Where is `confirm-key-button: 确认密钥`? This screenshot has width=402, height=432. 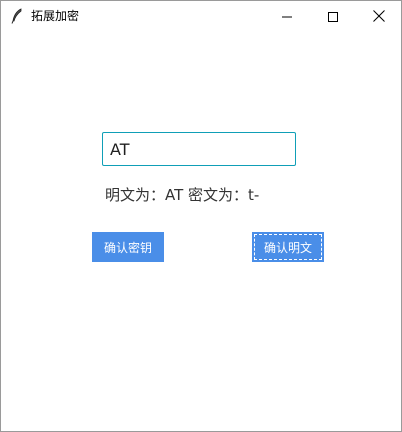
confirm-key-button: 确认密钥 is located at coordinates (128, 247).